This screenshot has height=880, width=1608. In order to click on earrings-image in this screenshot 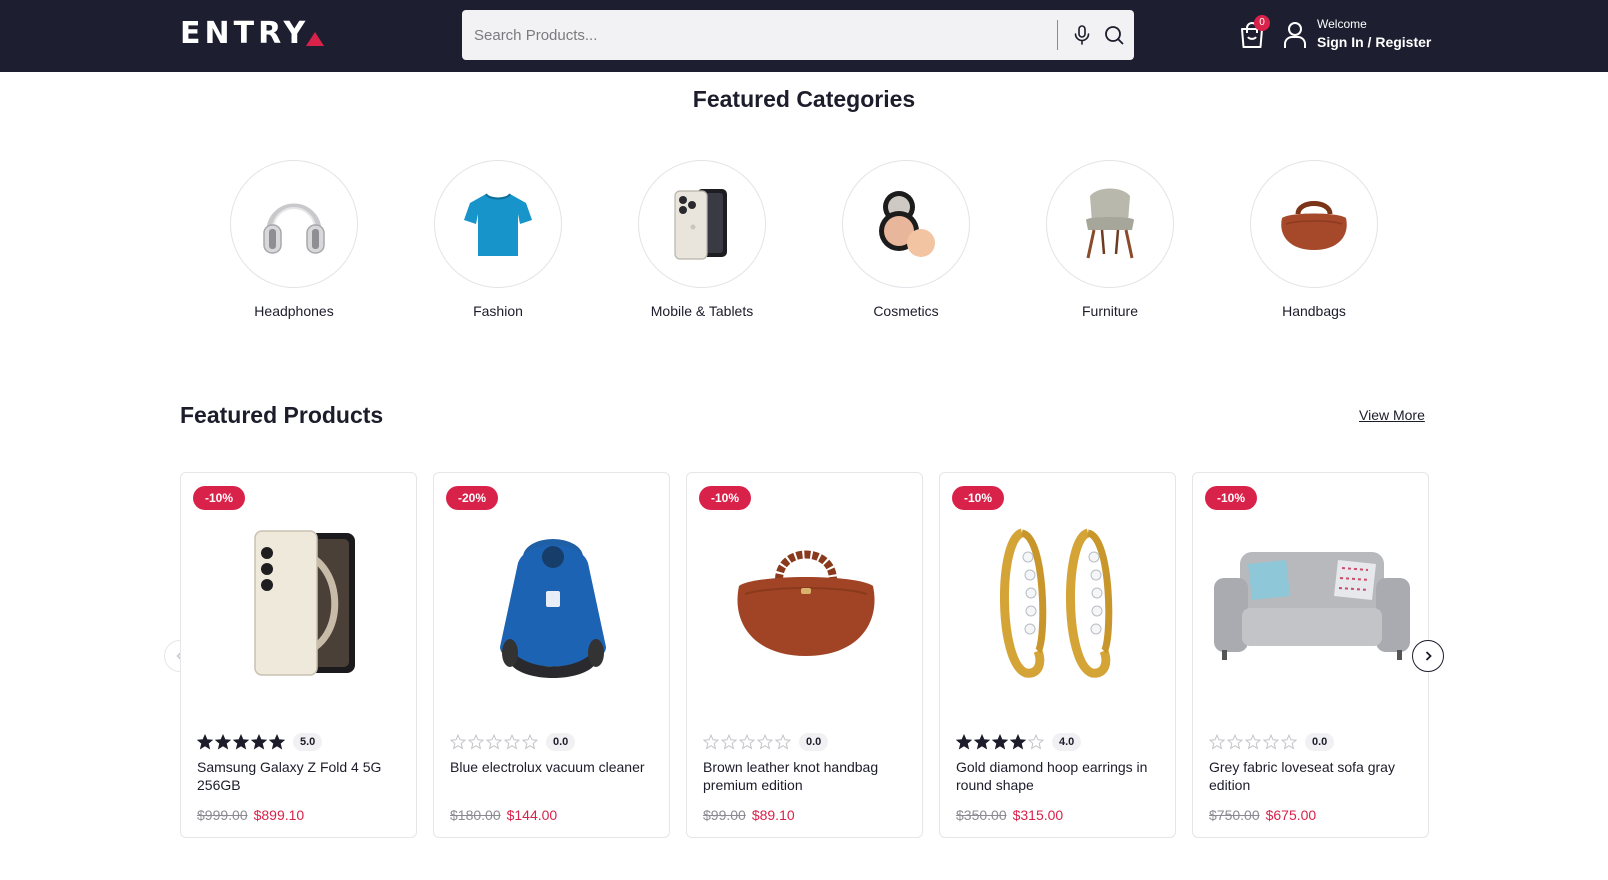, I will do `click(1058, 603)`.